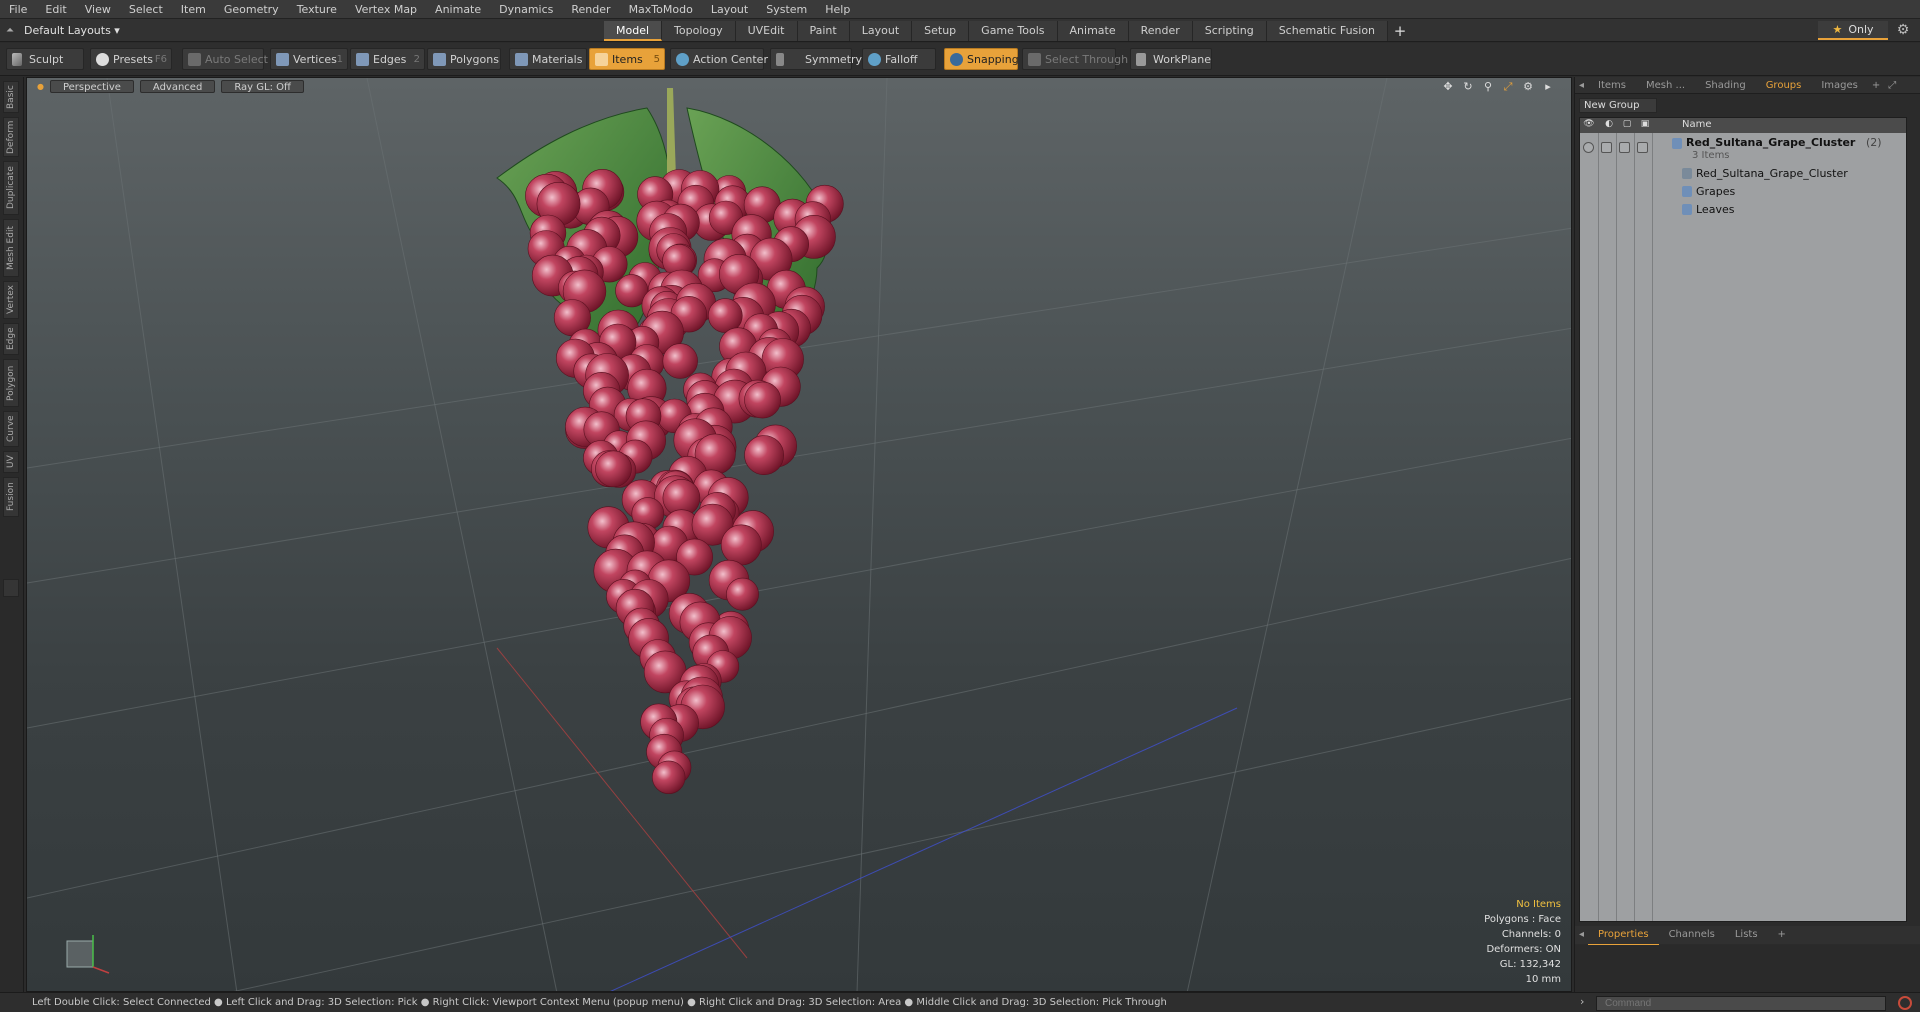  What do you see at coordinates (11, 462) in the screenshot?
I see `left-tab-uv: UV` at bounding box center [11, 462].